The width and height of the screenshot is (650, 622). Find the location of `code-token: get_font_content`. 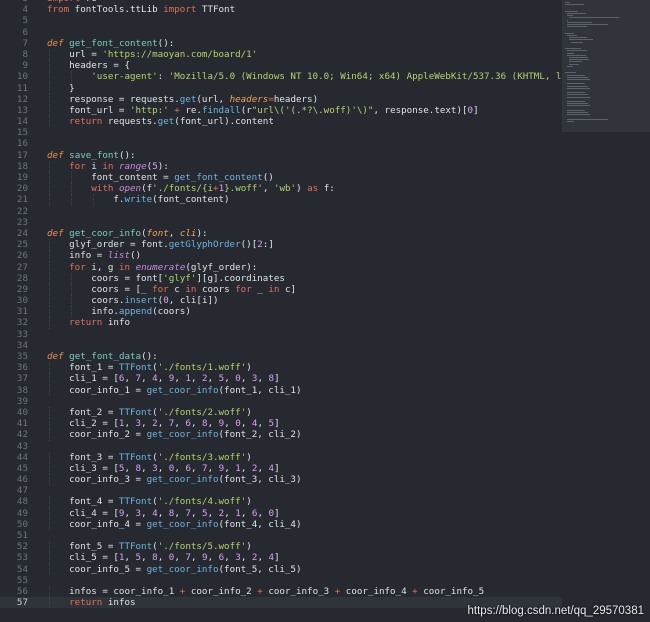

code-token: get_font_content is located at coordinates (113, 43).